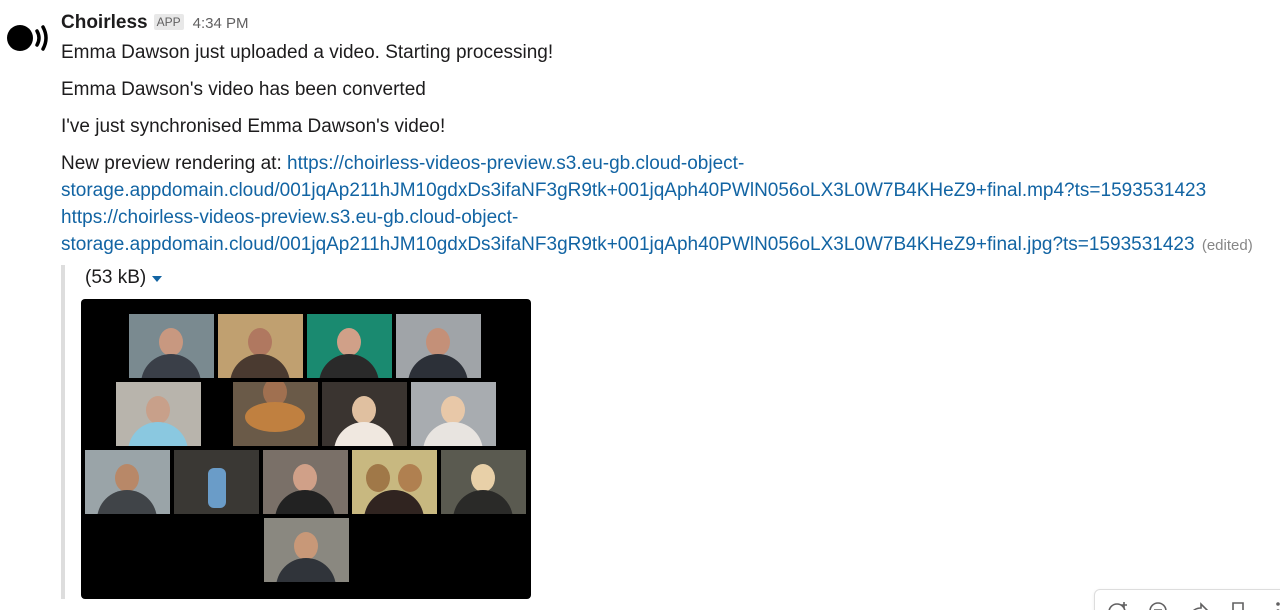 Image resolution: width=1280 pixels, height=610 pixels. Describe the element at coordinates (243, 89) in the screenshot. I see `message-line-converted: Emma Dawson's video has been converted` at that location.